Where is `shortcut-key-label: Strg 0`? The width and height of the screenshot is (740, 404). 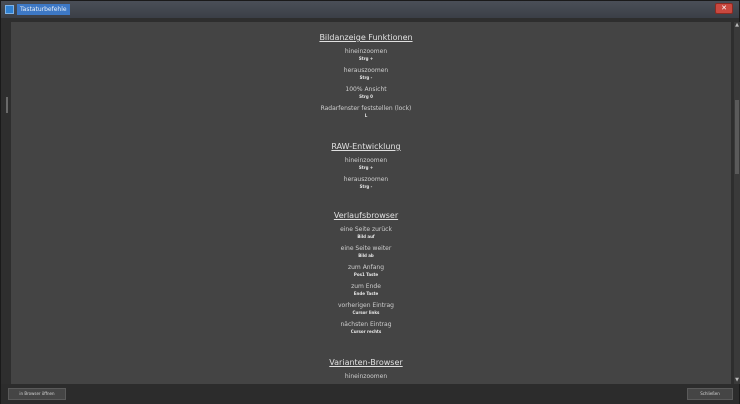
shortcut-key-label: Strg 0 is located at coordinates (366, 96).